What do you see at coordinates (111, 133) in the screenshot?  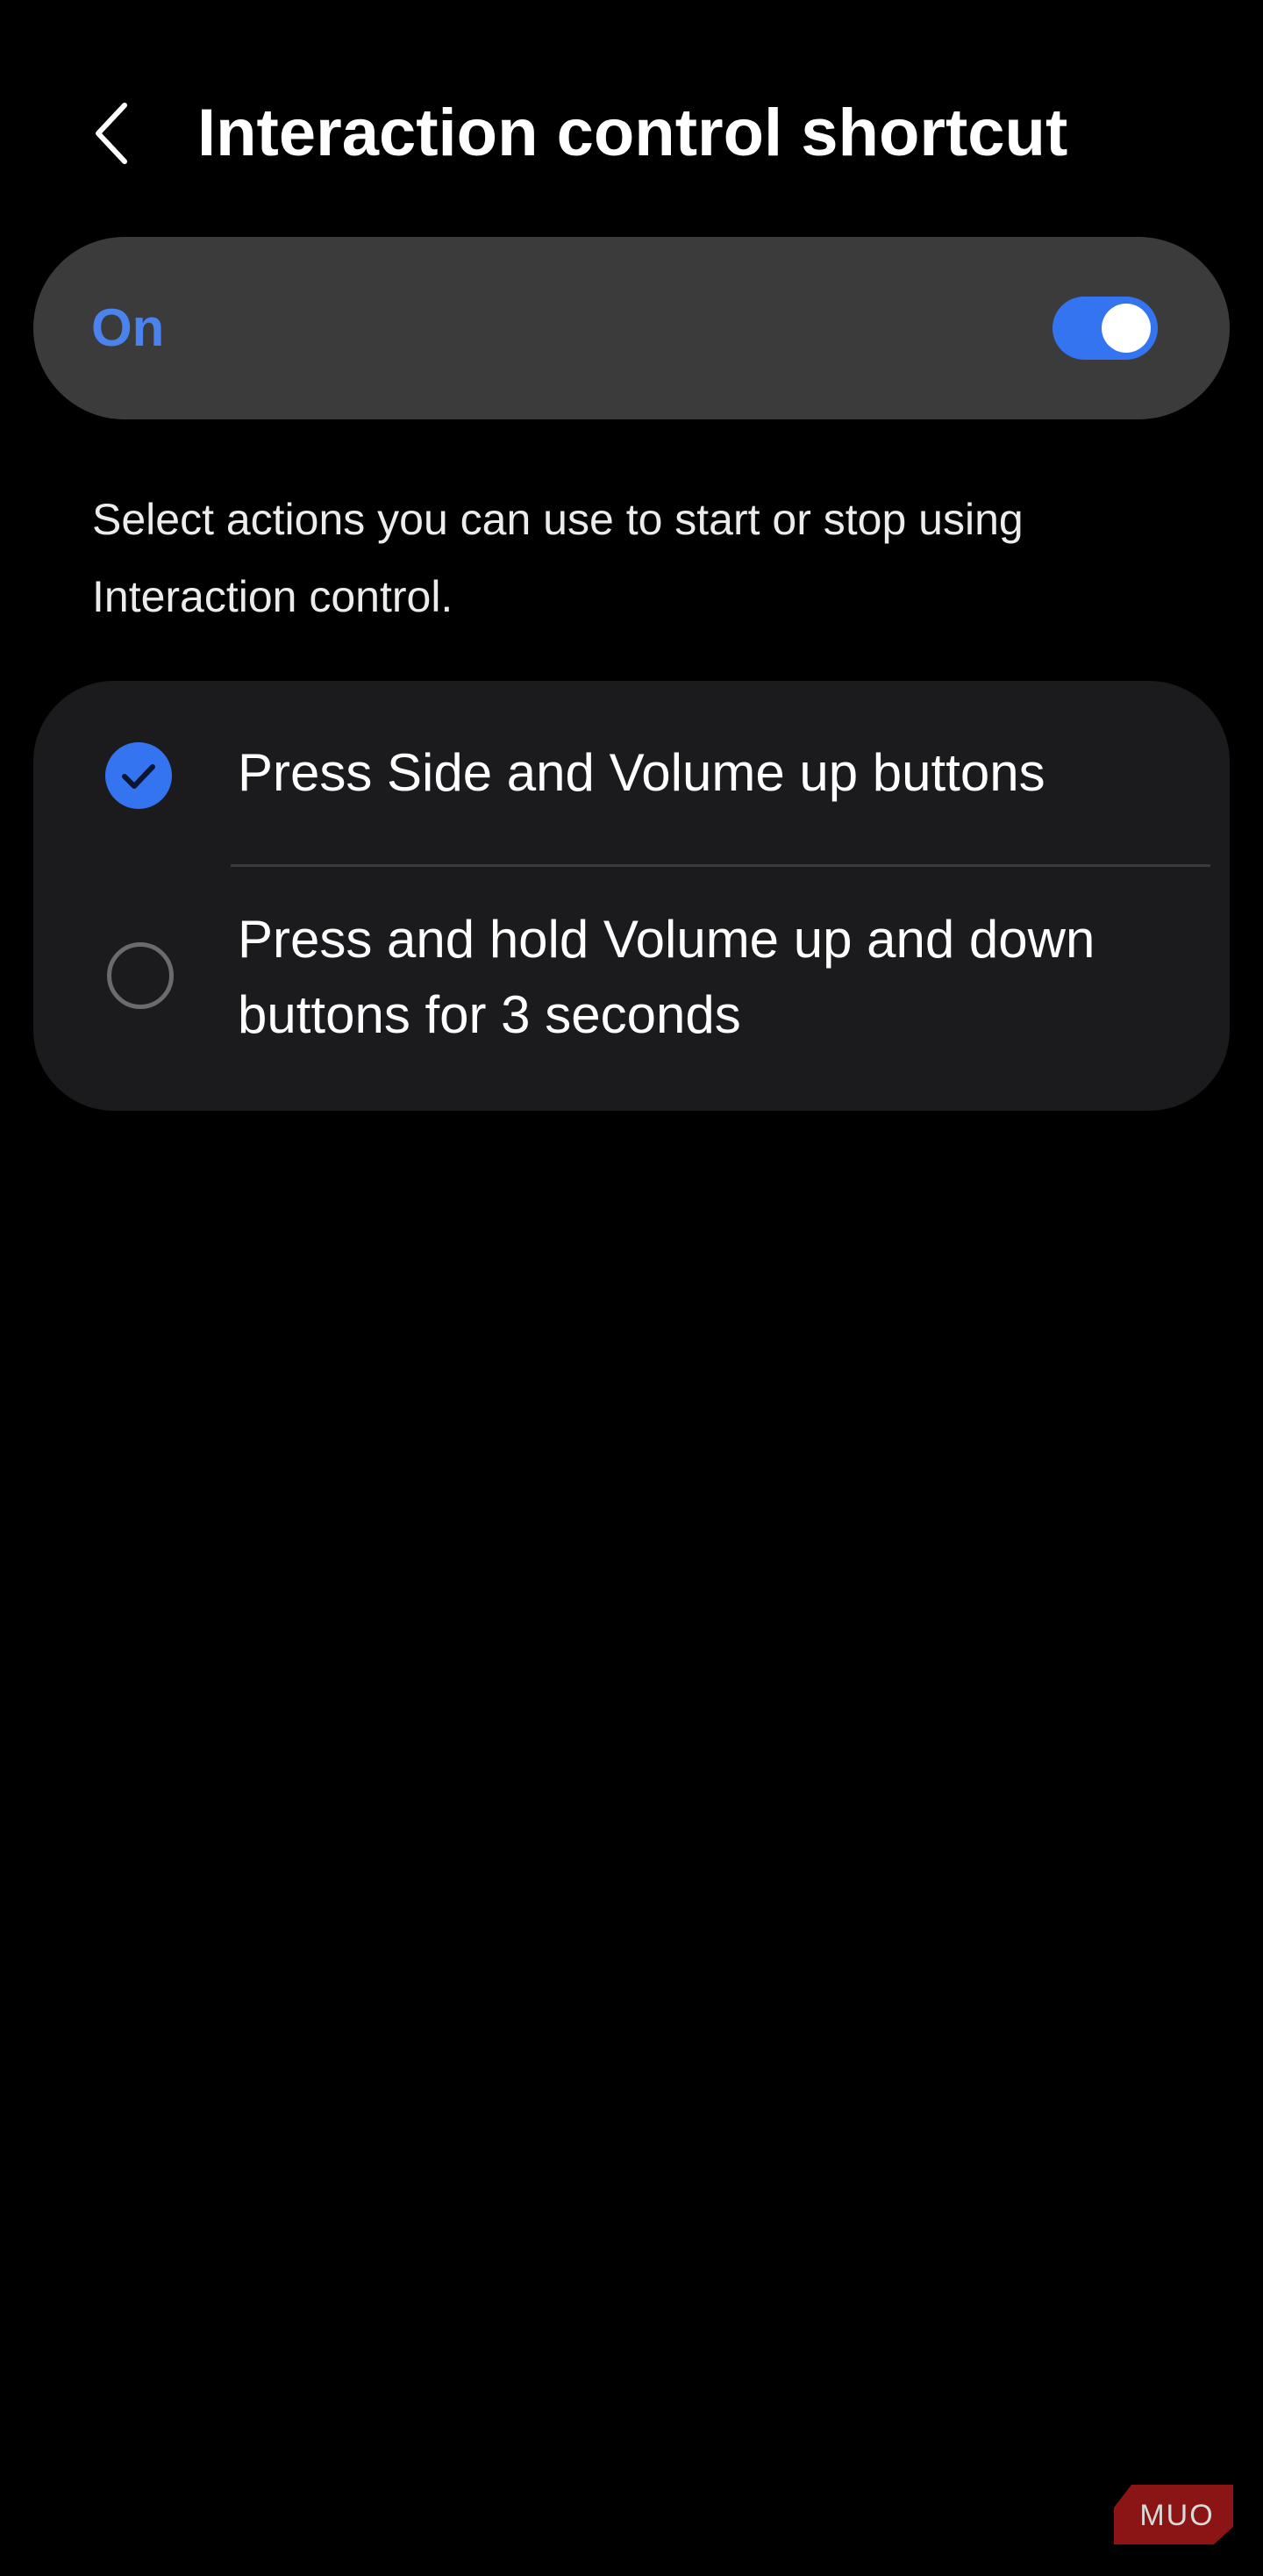 I see `chevron-left-icon` at bounding box center [111, 133].